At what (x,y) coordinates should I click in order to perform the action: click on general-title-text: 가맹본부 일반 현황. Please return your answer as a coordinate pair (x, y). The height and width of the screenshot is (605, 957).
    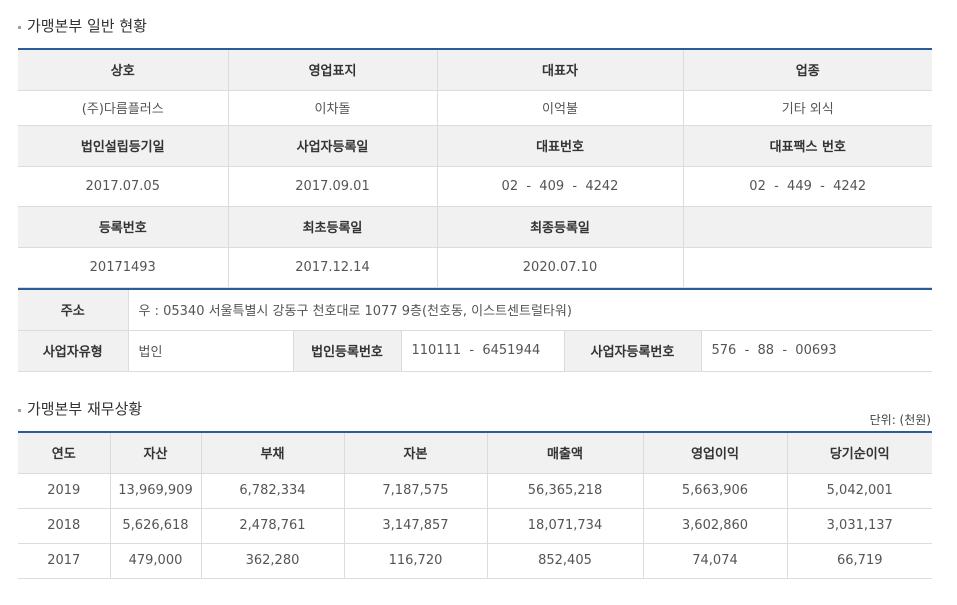
    Looking at the image, I should click on (87, 26).